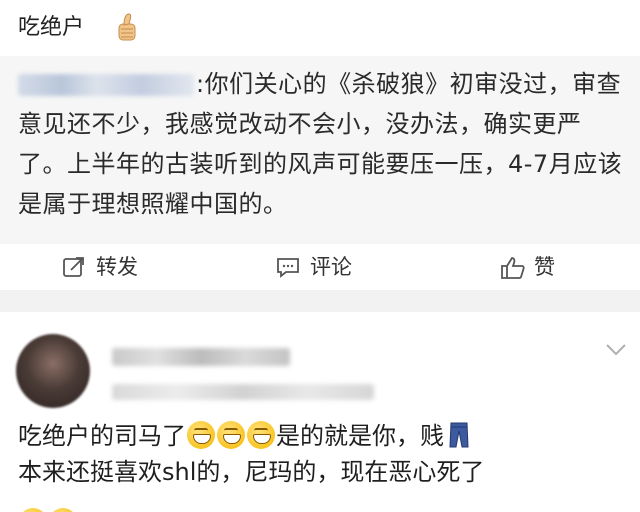 Image resolution: width=640 pixels, height=512 pixels. I want to click on share-icon, so click(73, 267).